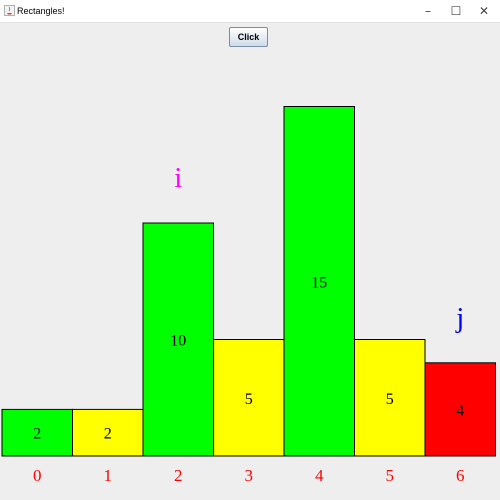 The height and width of the screenshot is (500, 500). Describe the element at coordinates (460, 475) in the screenshot. I see `index-label: 6` at that location.